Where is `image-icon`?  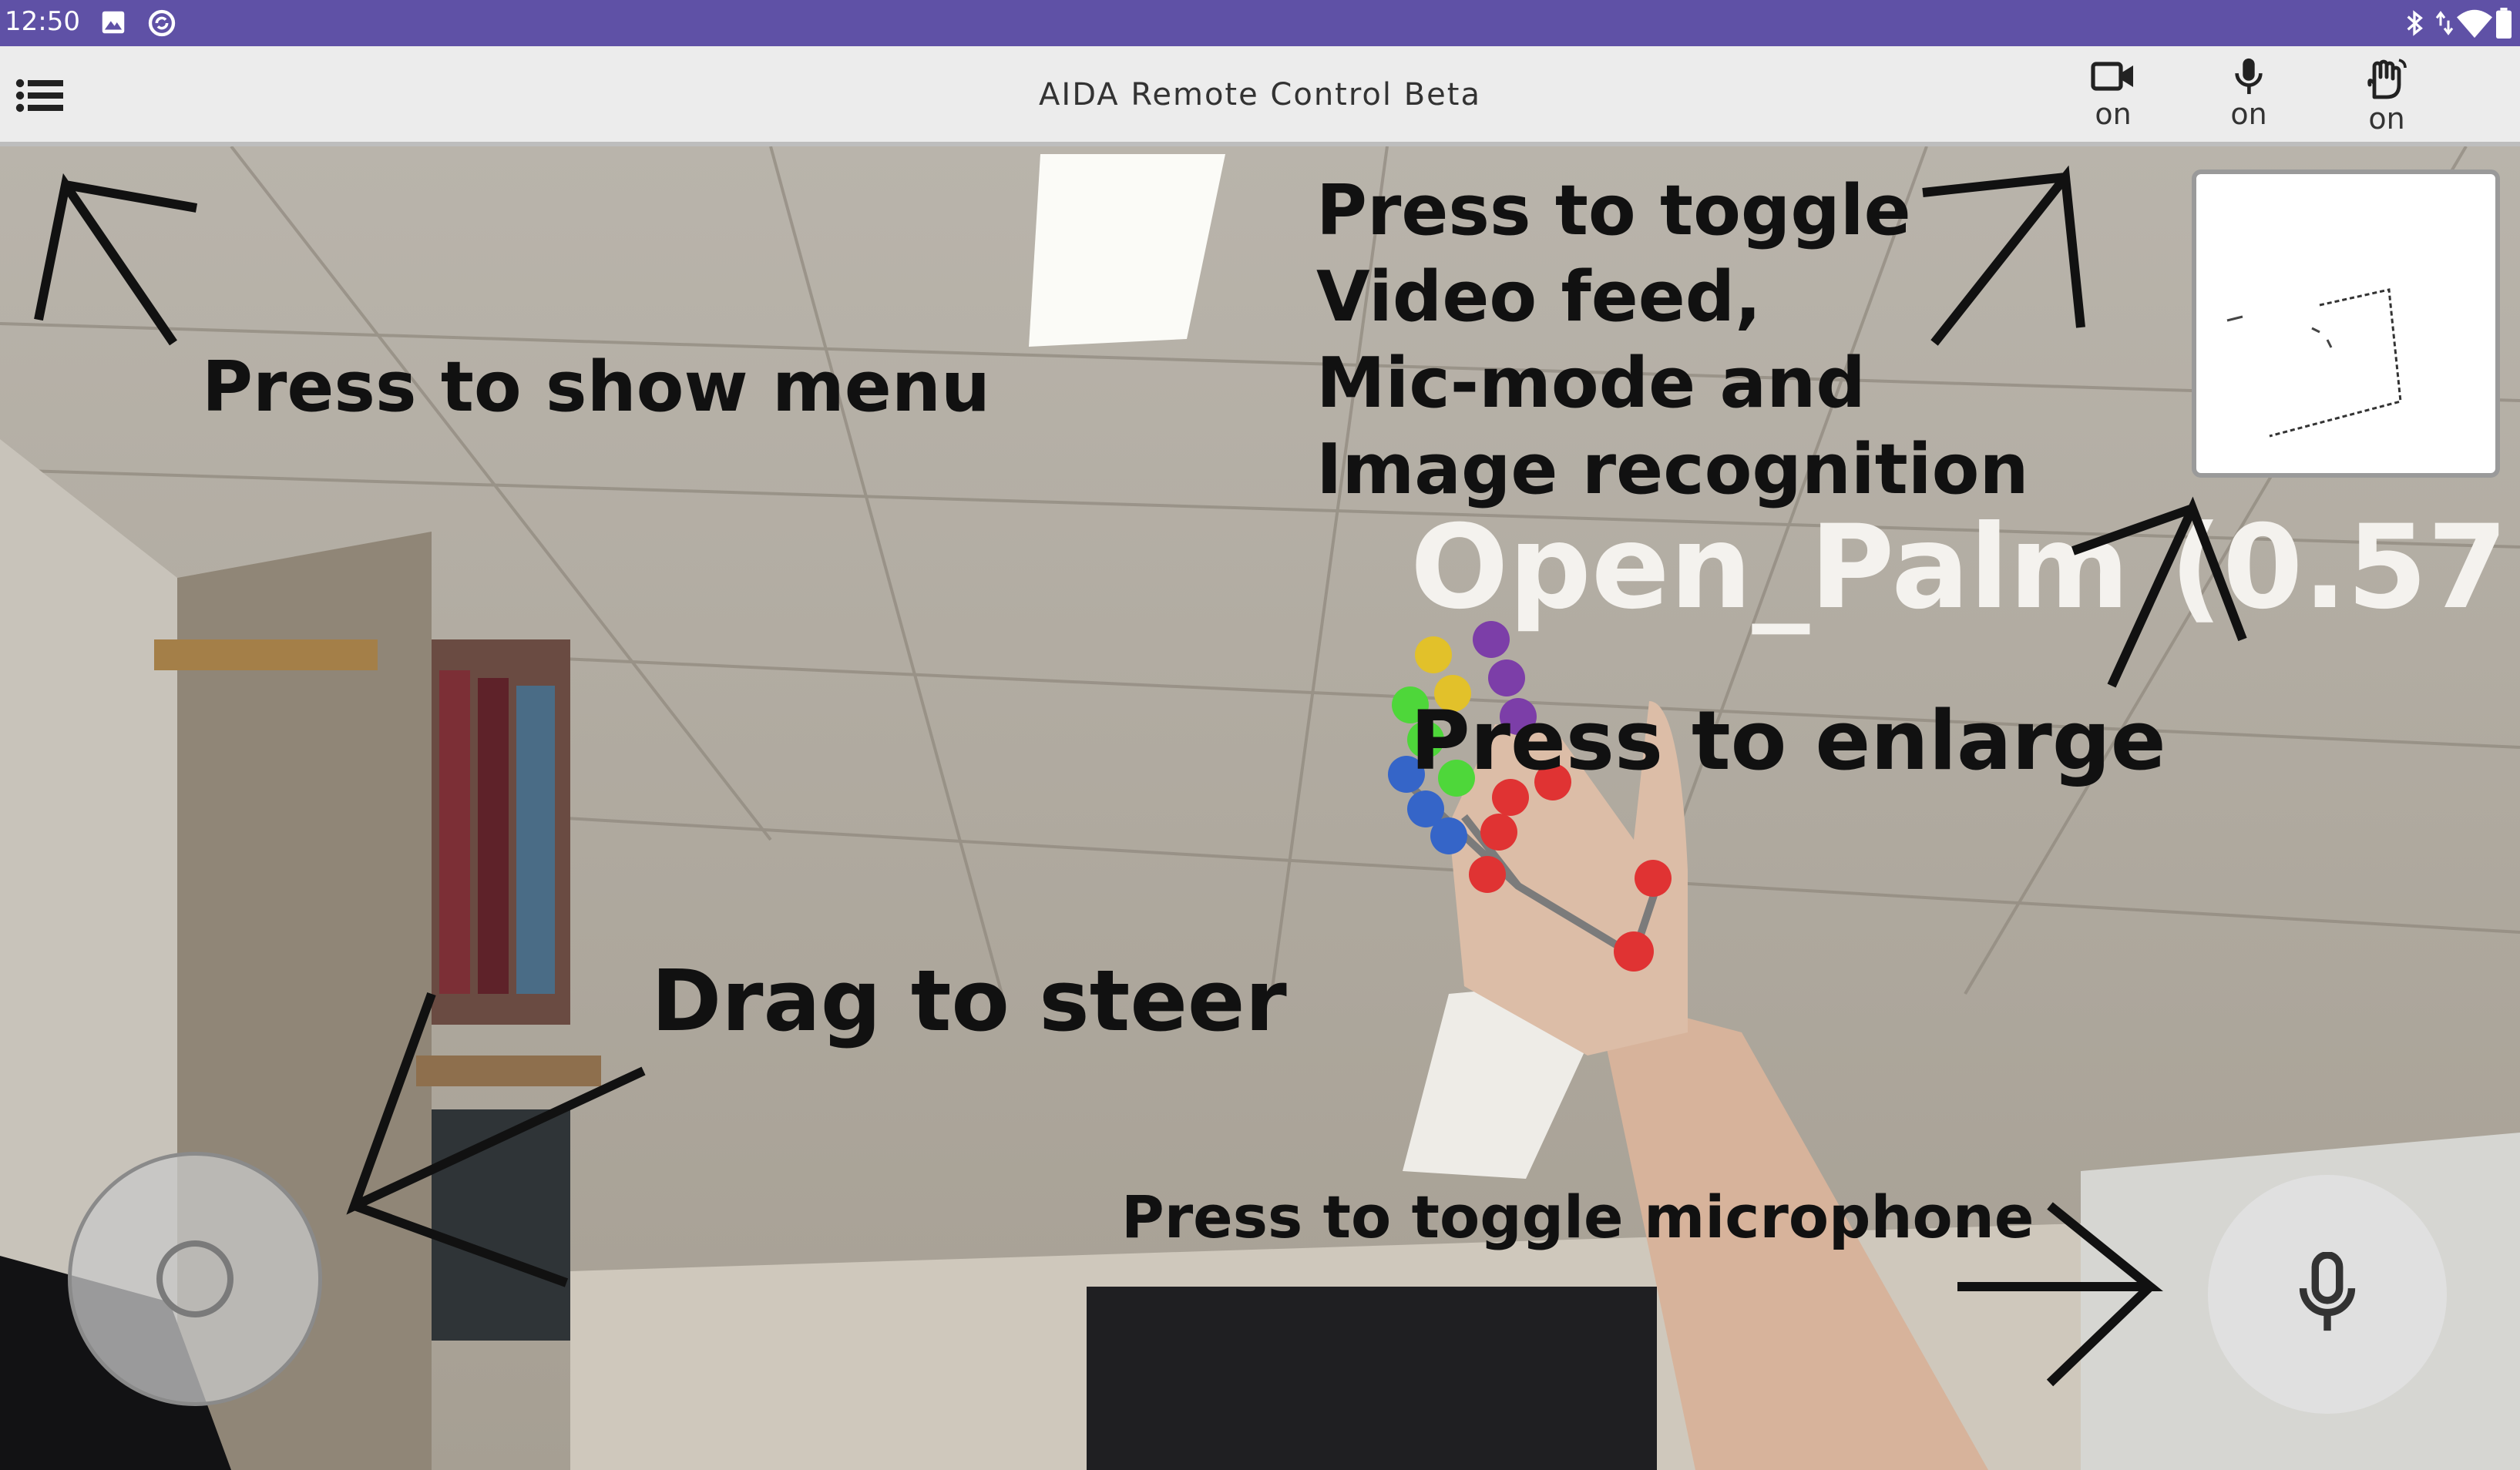
image-icon is located at coordinates (113, 24).